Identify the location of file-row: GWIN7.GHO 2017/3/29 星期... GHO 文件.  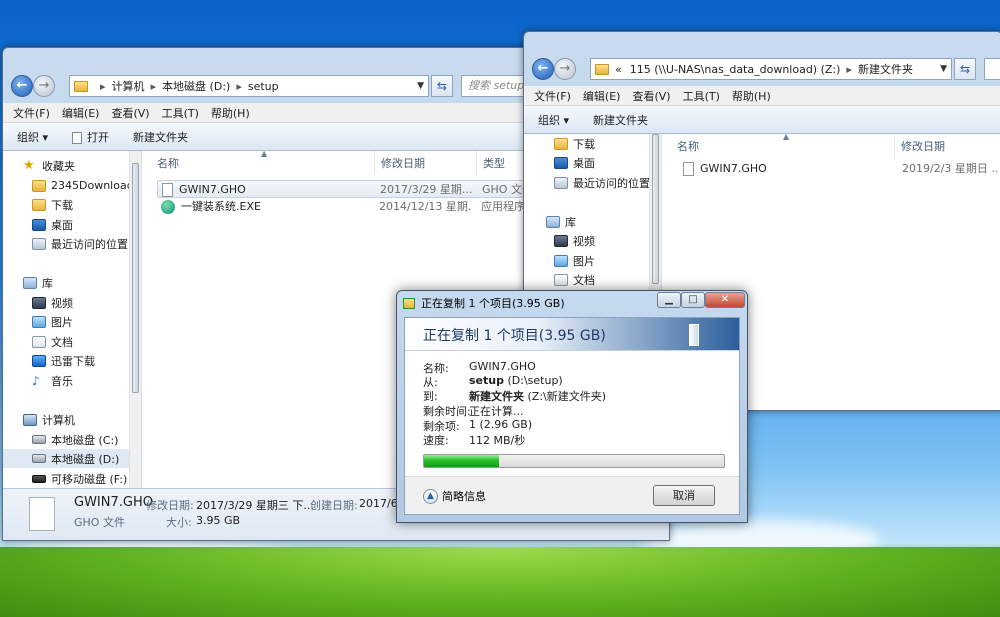
(342, 189).